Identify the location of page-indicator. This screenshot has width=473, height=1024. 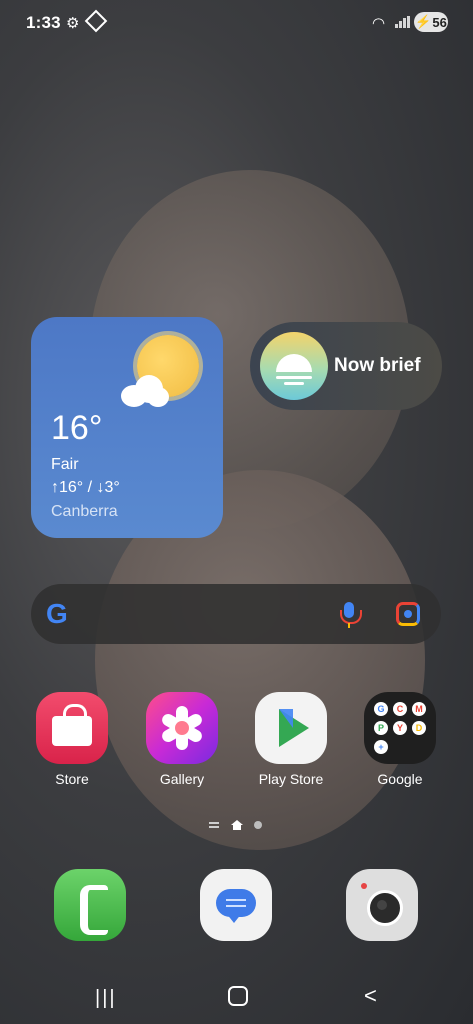
(239, 827).